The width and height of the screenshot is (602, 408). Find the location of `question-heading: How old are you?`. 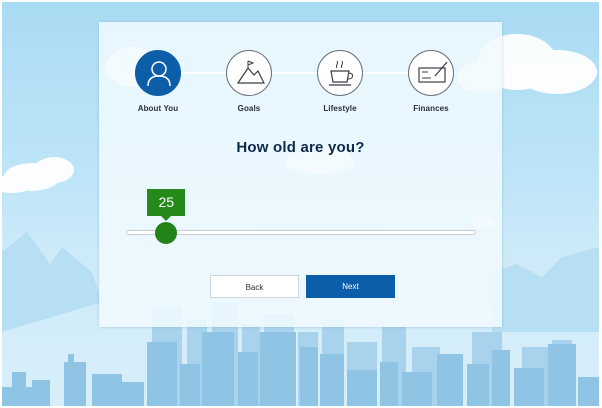

question-heading: How old are you? is located at coordinates (300, 147).